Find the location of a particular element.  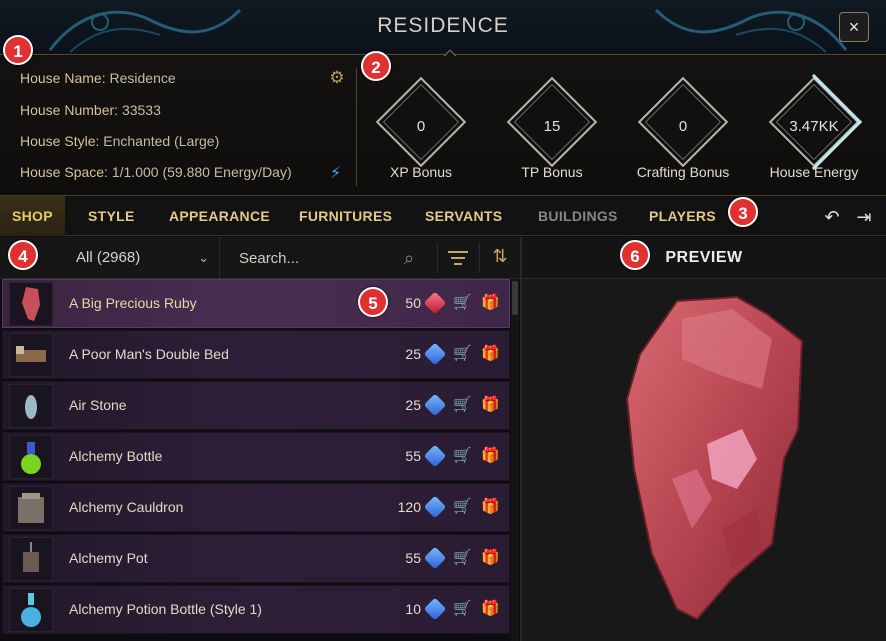

house-number-value: 33533 is located at coordinates (141, 110).